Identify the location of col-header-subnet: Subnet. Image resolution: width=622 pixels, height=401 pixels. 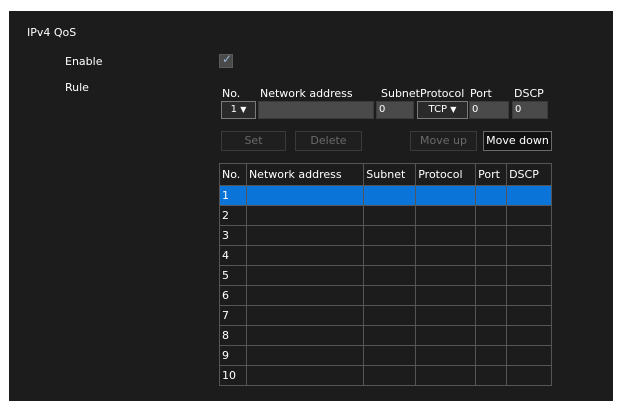
(390, 174).